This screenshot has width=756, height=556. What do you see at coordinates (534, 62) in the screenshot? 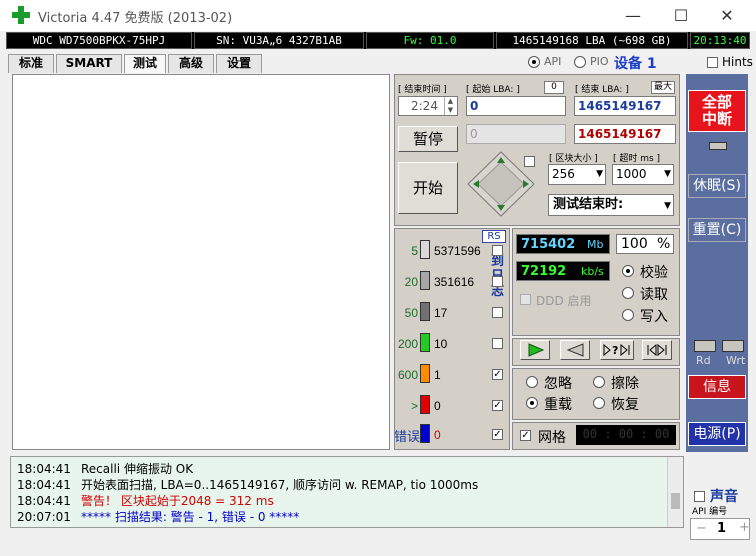
I see `api-radio` at bounding box center [534, 62].